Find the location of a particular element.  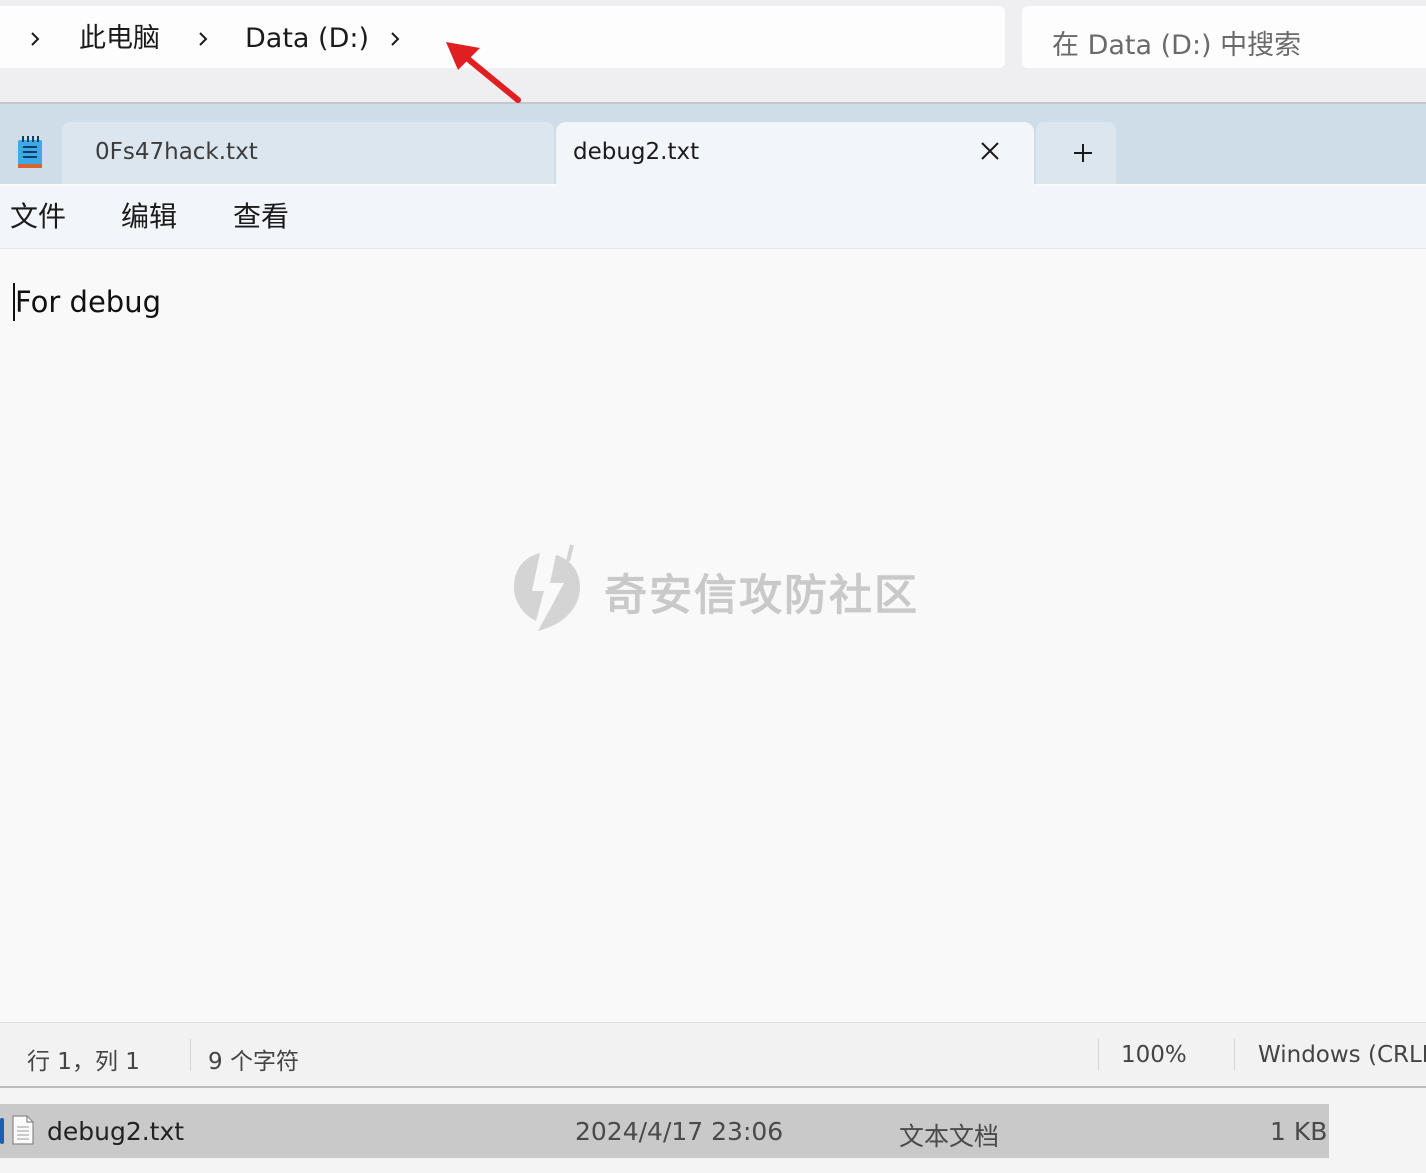

new-tab-button is located at coordinates (1076, 153).